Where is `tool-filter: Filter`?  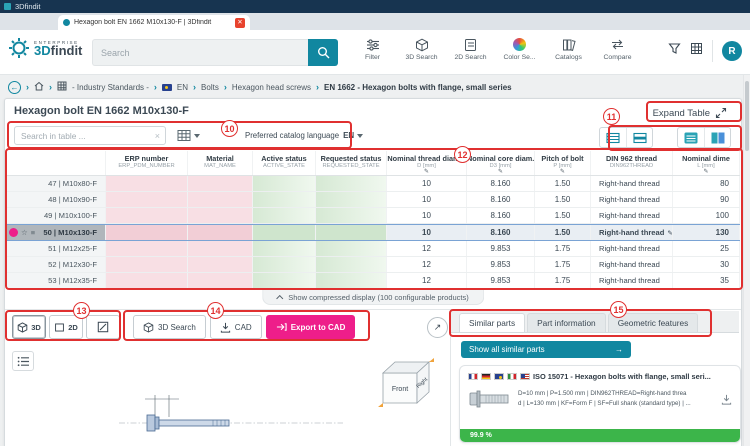
tool-filter: Filter is located at coordinates (372, 49).